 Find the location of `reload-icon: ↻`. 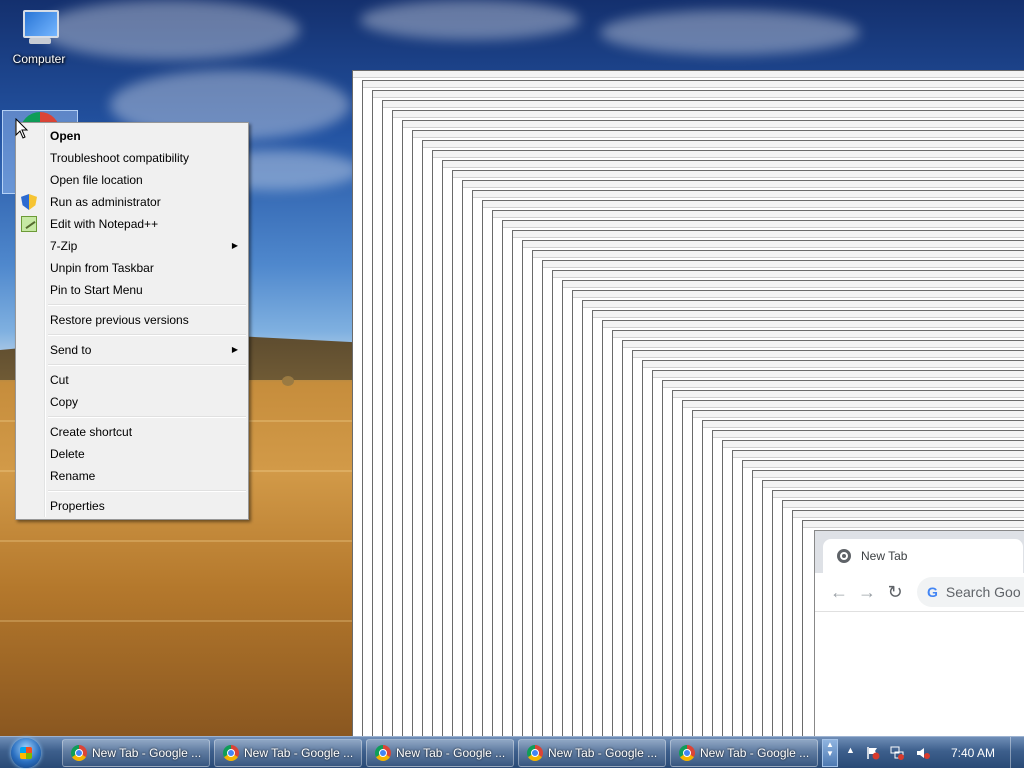

reload-icon: ↻ is located at coordinates (895, 592).